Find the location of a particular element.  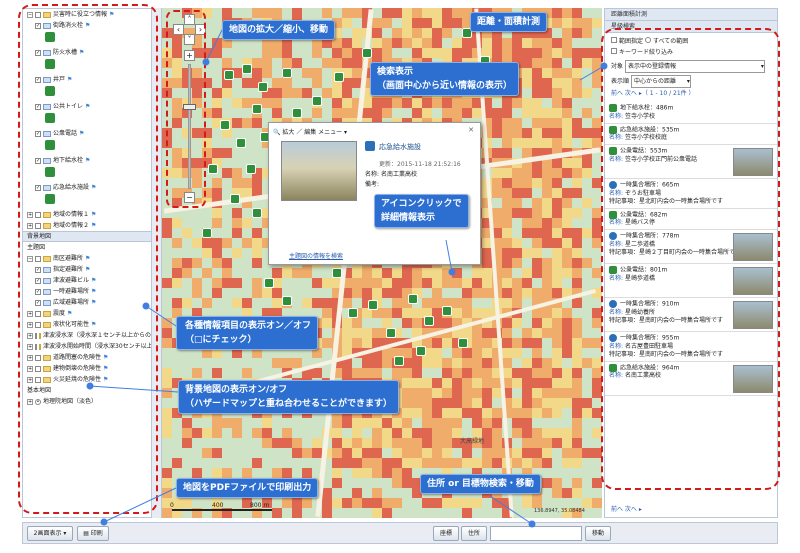

background-toggle-callout: 背景地図の表示オン/オフ （ハザードマップと重ね合わせることができます） is located at coordinates (289, 397).